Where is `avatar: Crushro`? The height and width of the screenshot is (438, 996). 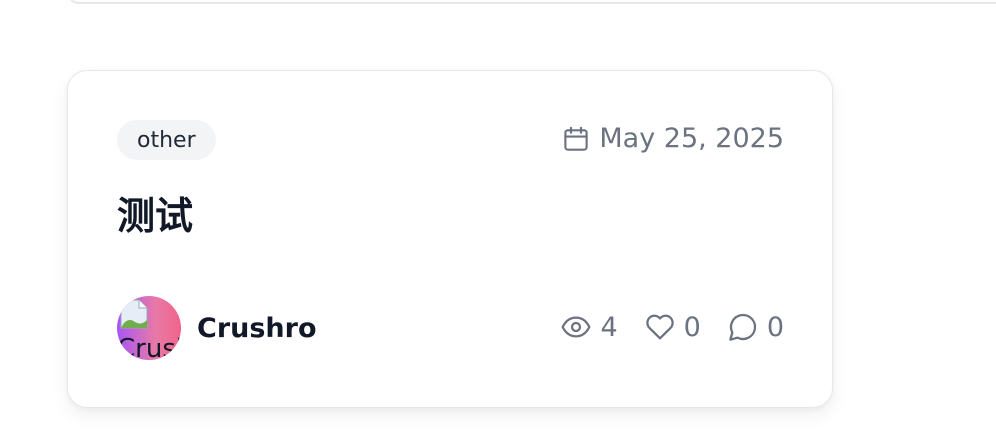 avatar: Crushro is located at coordinates (149, 328).